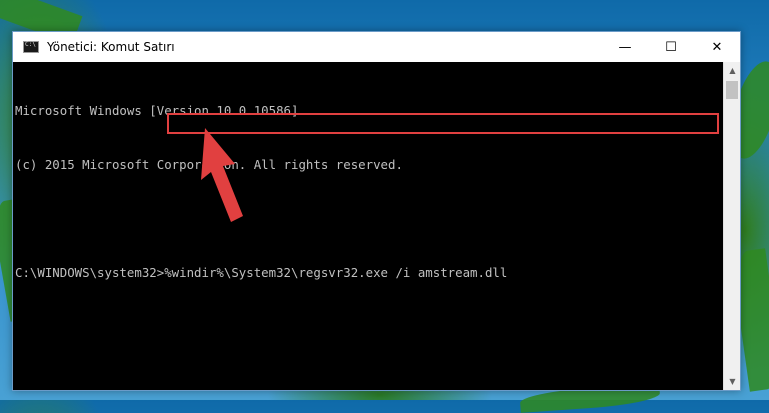 This screenshot has height=413, width=769. I want to click on maximize-button: ☐, so click(671, 47).